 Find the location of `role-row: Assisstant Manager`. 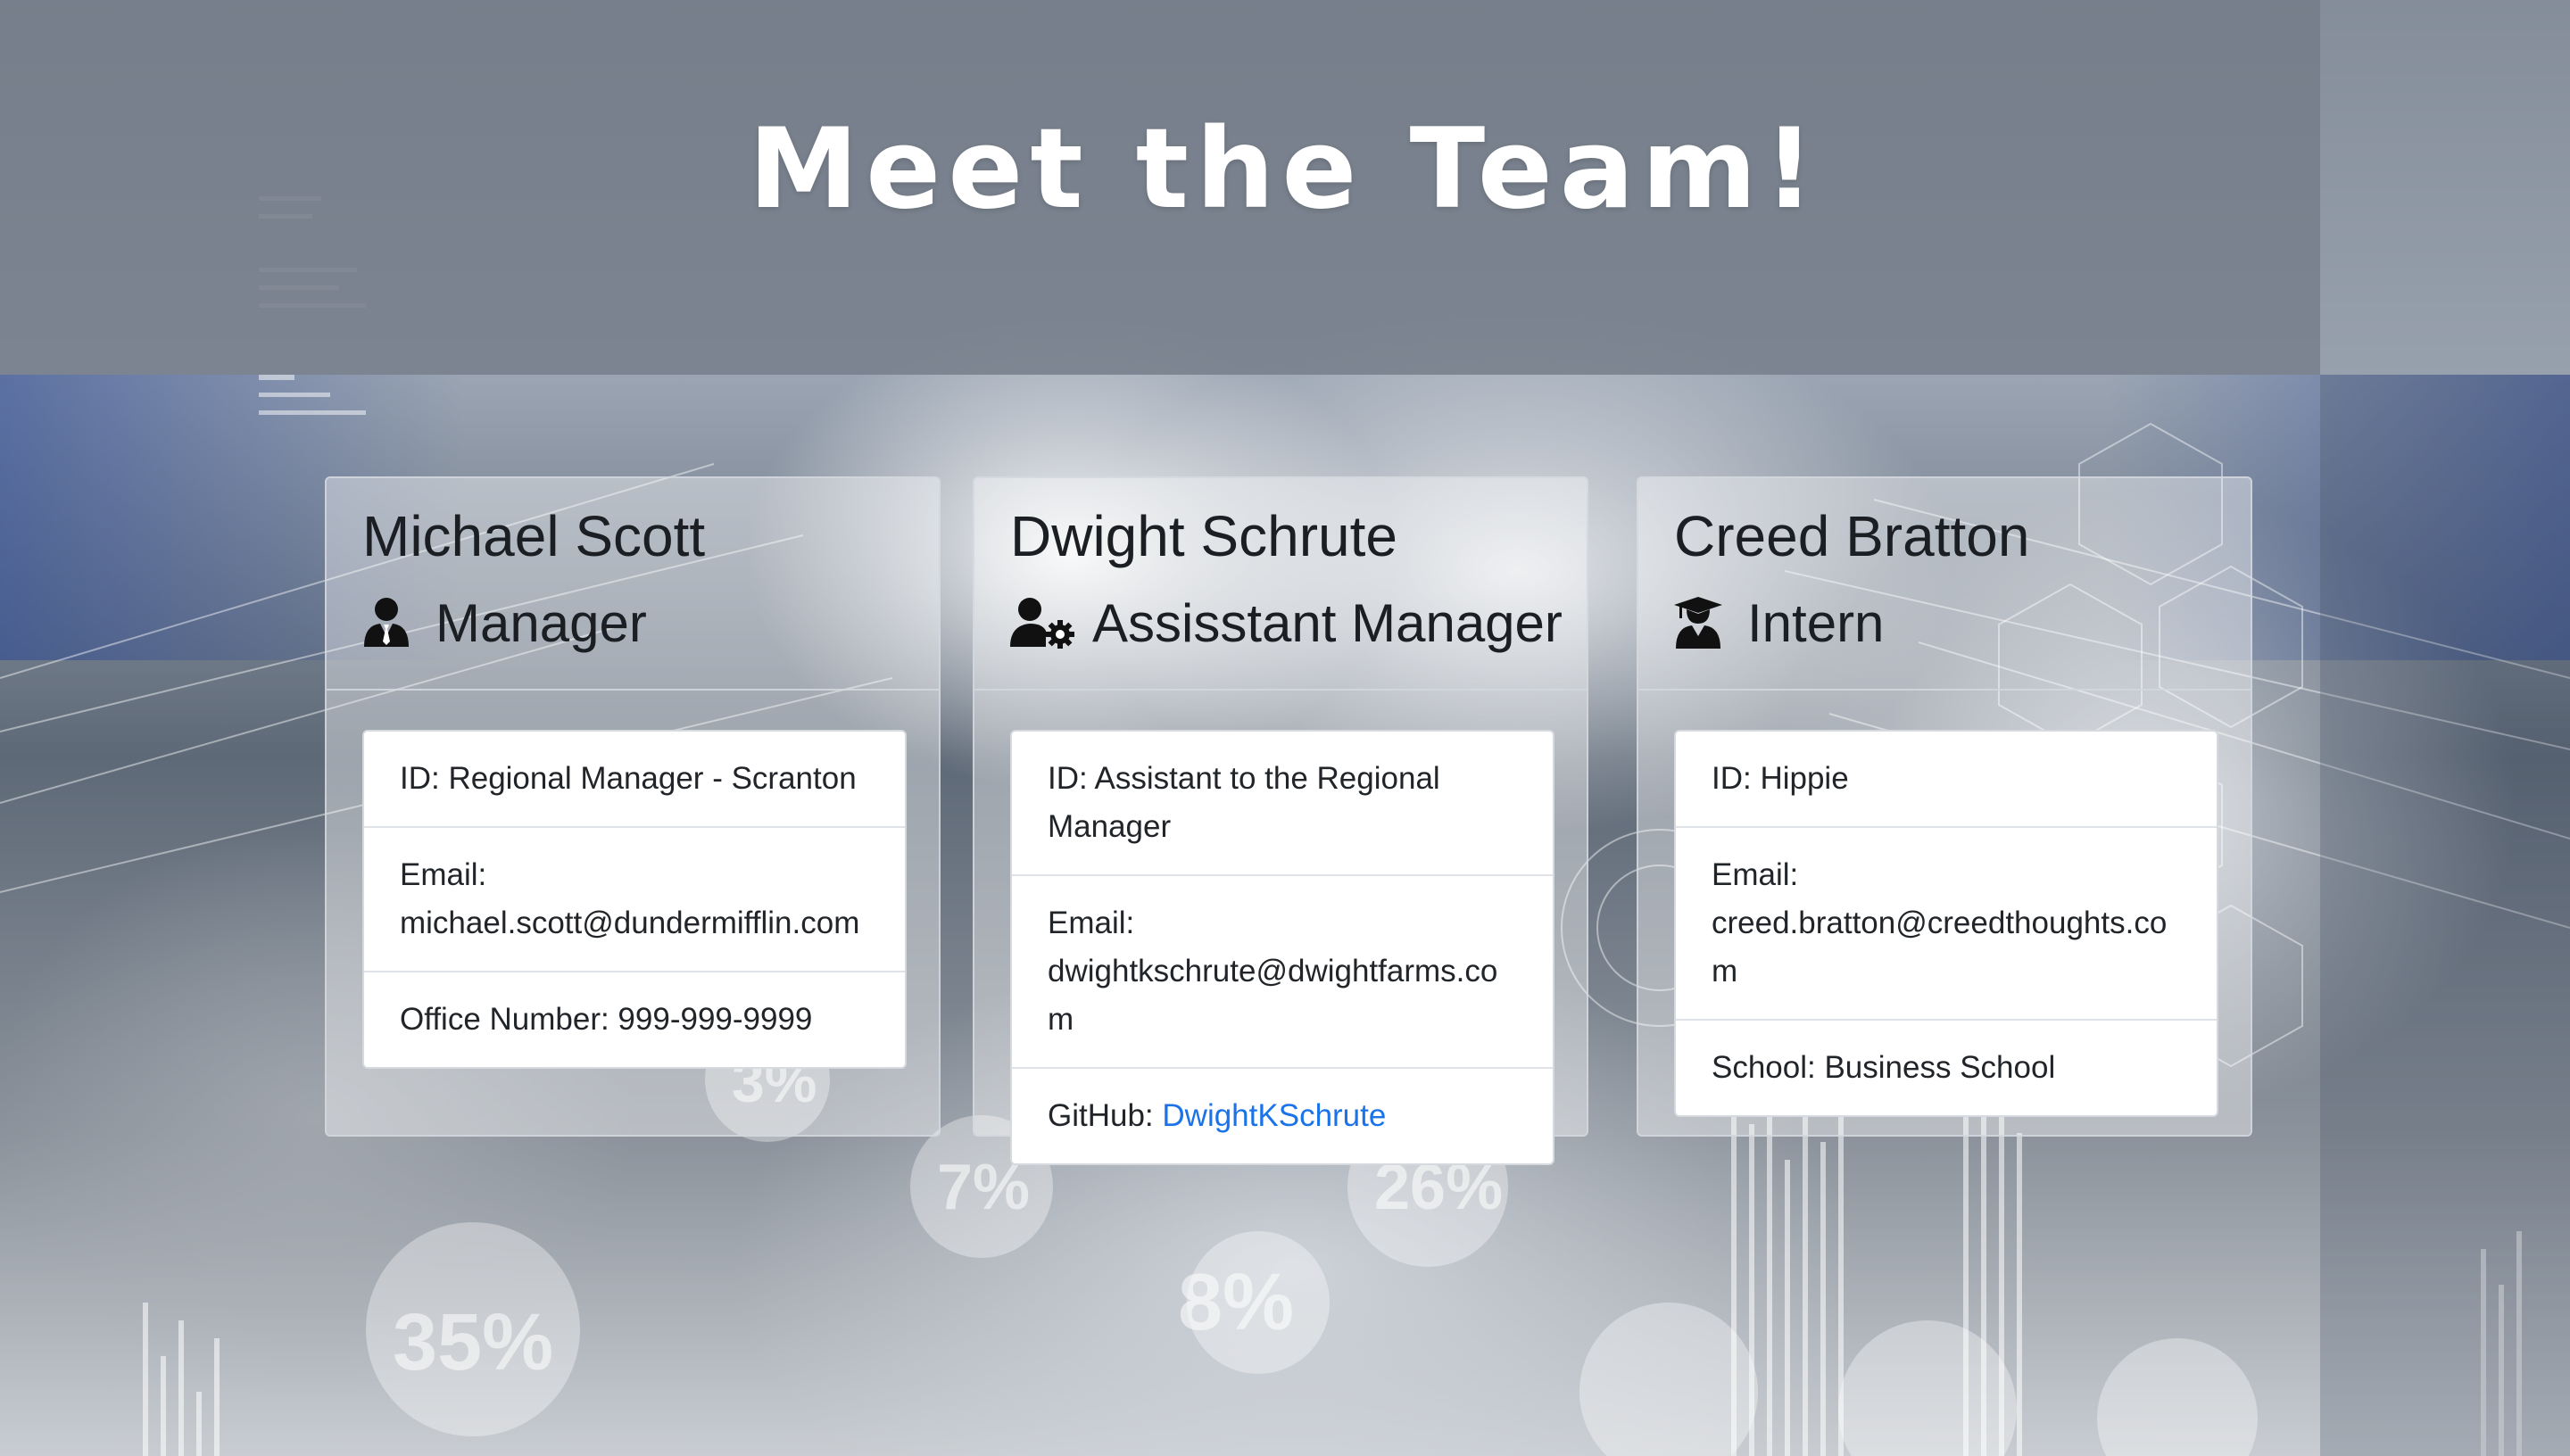

role-row: Assisstant Manager is located at coordinates (1286, 623).